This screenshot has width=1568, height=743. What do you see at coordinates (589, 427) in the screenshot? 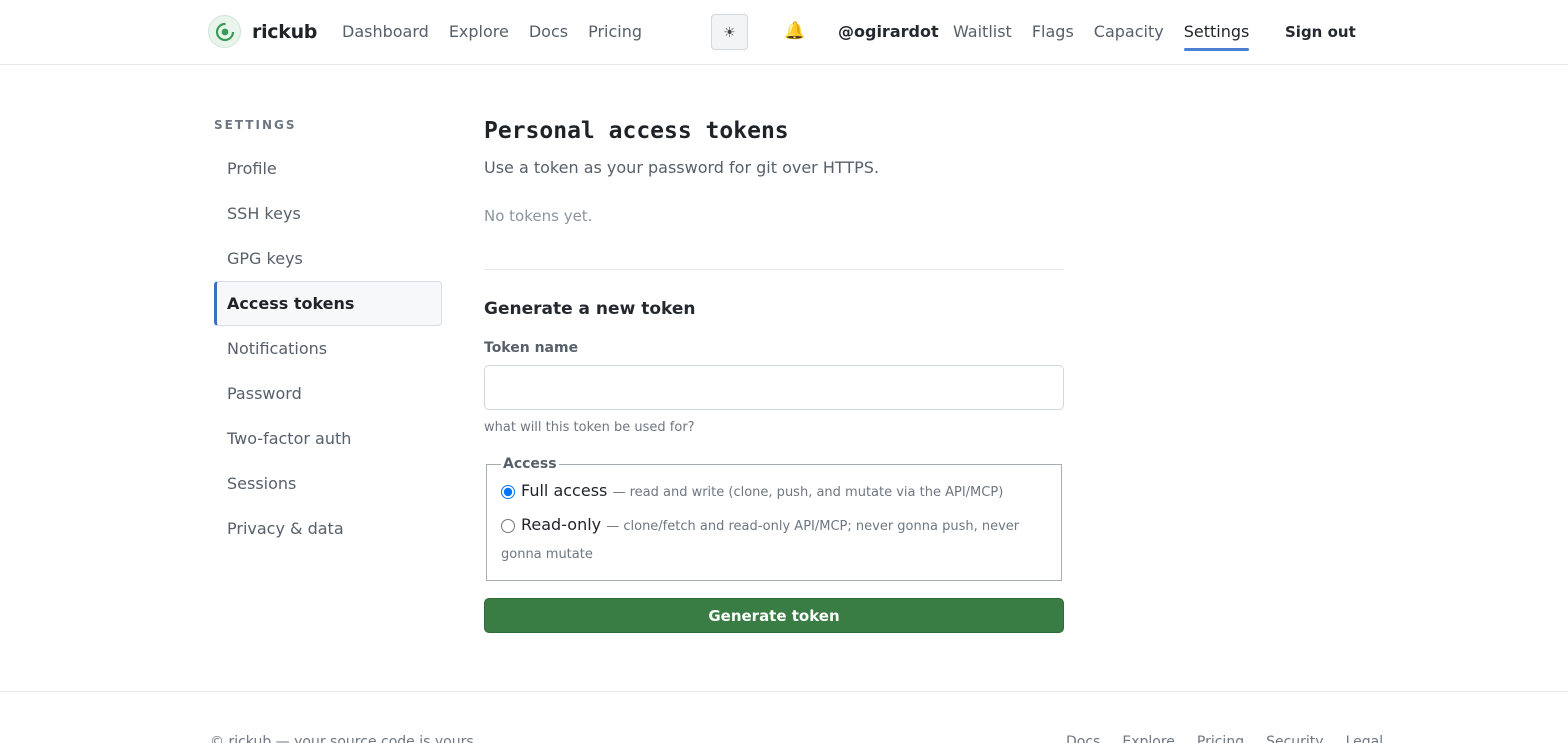
I see `token-name-hint: what will this token be used for?` at bounding box center [589, 427].